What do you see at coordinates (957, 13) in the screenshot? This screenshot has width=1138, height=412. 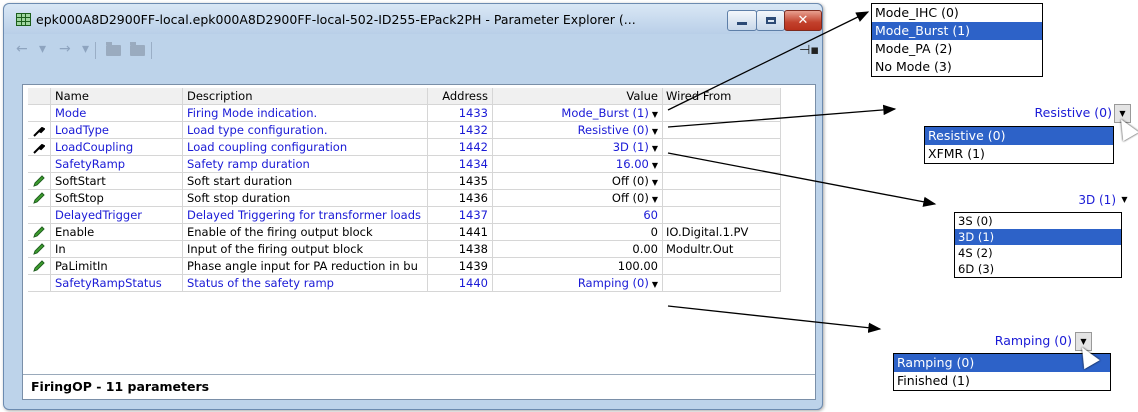 I see `list-item: Mode_IHC (0)` at bounding box center [957, 13].